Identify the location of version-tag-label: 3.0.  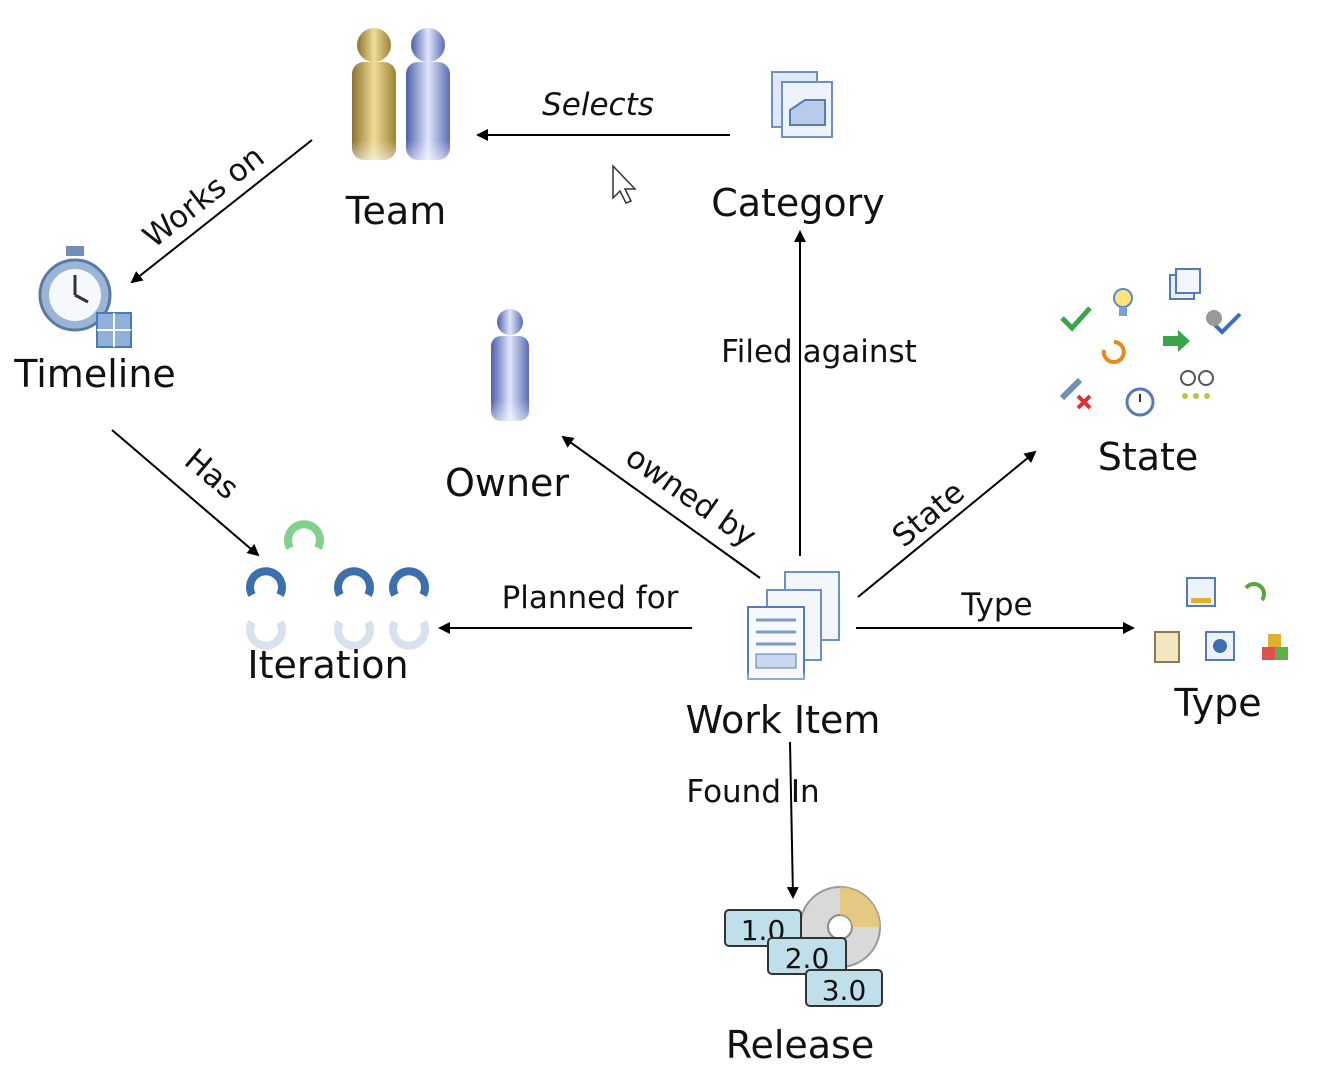
(844, 990).